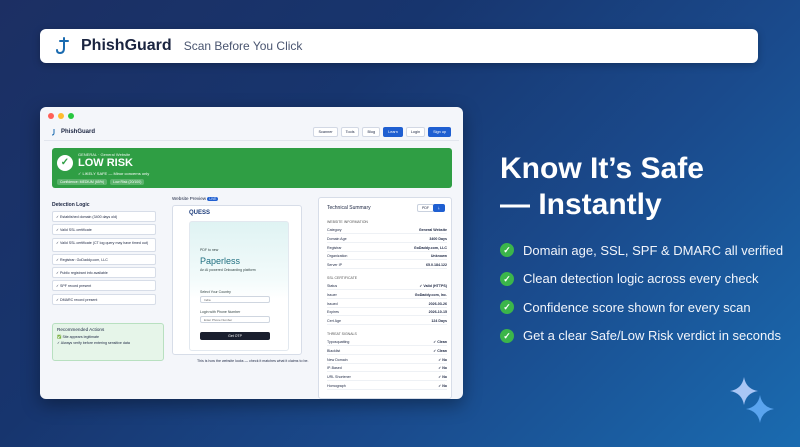 This screenshot has height=447, width=800. What do you see at coordinates (332, 286) in the screenshot?
I see `tech-key: Status` at bounding box center [332, 286].